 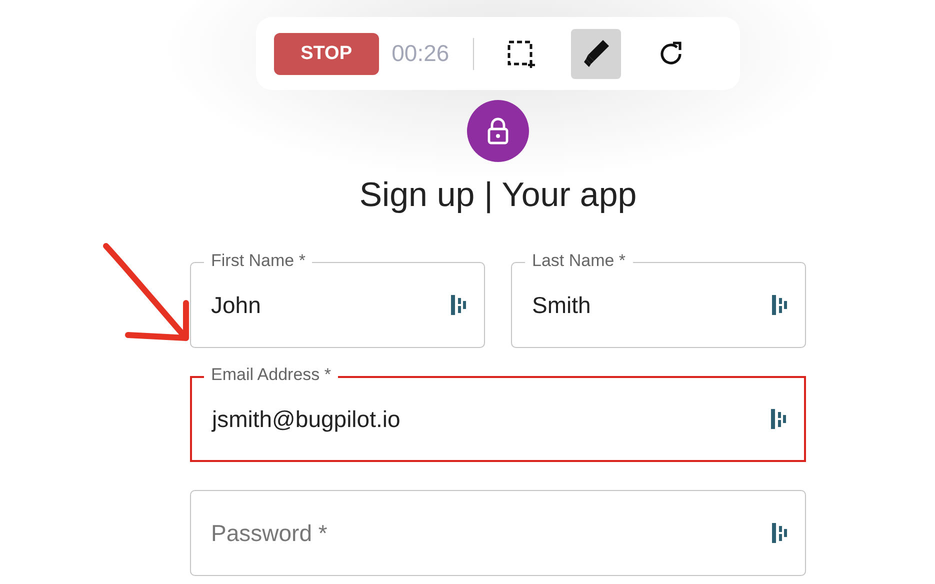 I want to click on pen-tool-button, so click(x=596, y=53).